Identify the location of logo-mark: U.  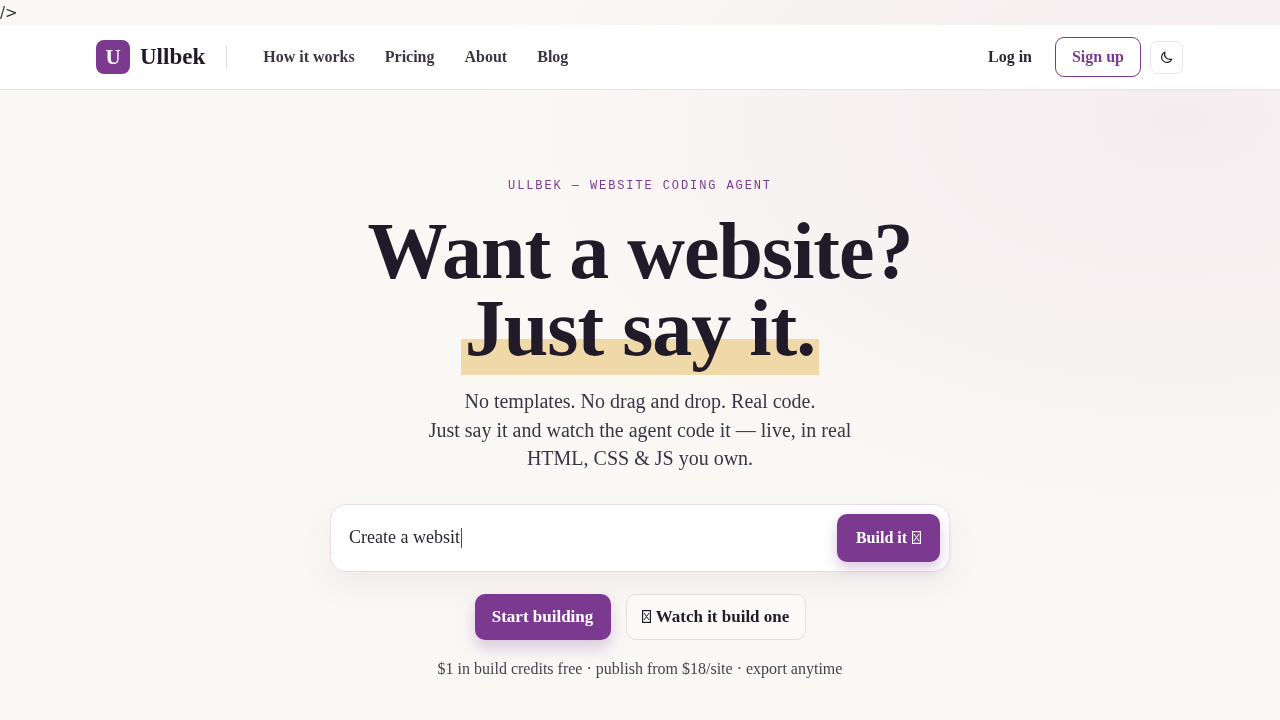
(113, 57).